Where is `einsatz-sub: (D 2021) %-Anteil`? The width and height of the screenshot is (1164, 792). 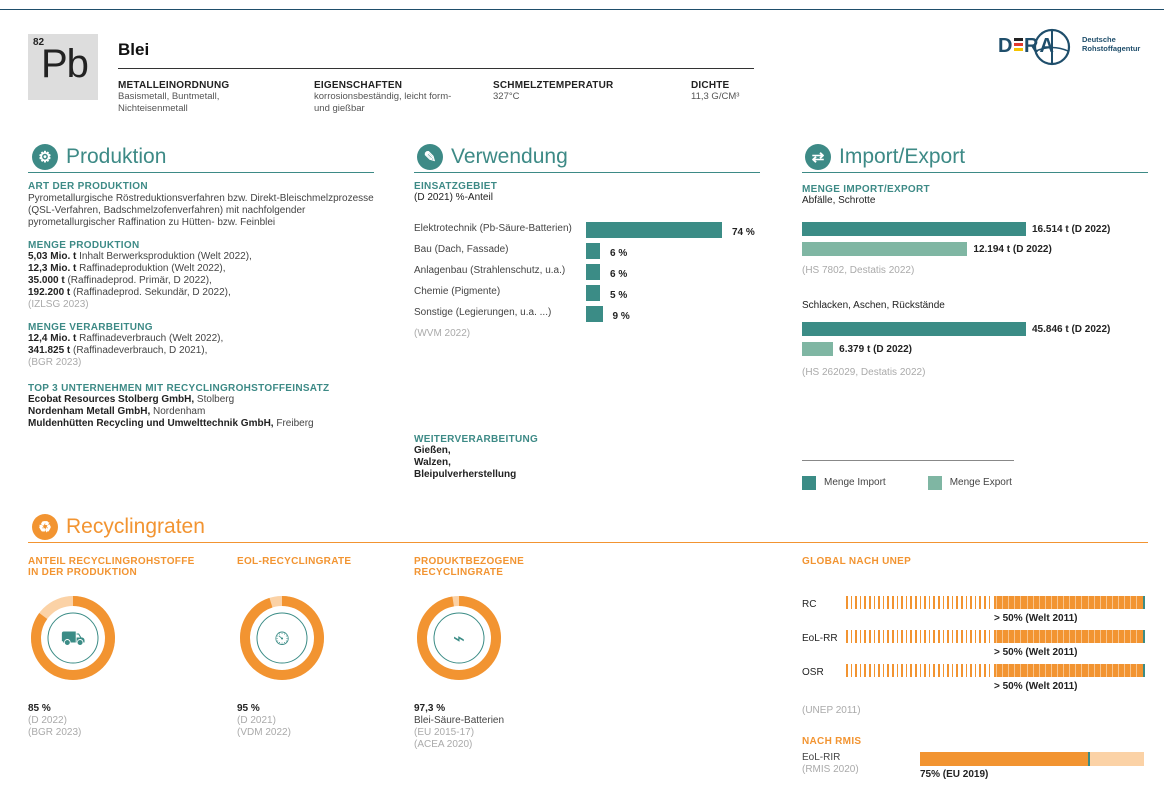
einsatz-sub: (D 2021) %-Anteil is located at coordinates (453, 197).